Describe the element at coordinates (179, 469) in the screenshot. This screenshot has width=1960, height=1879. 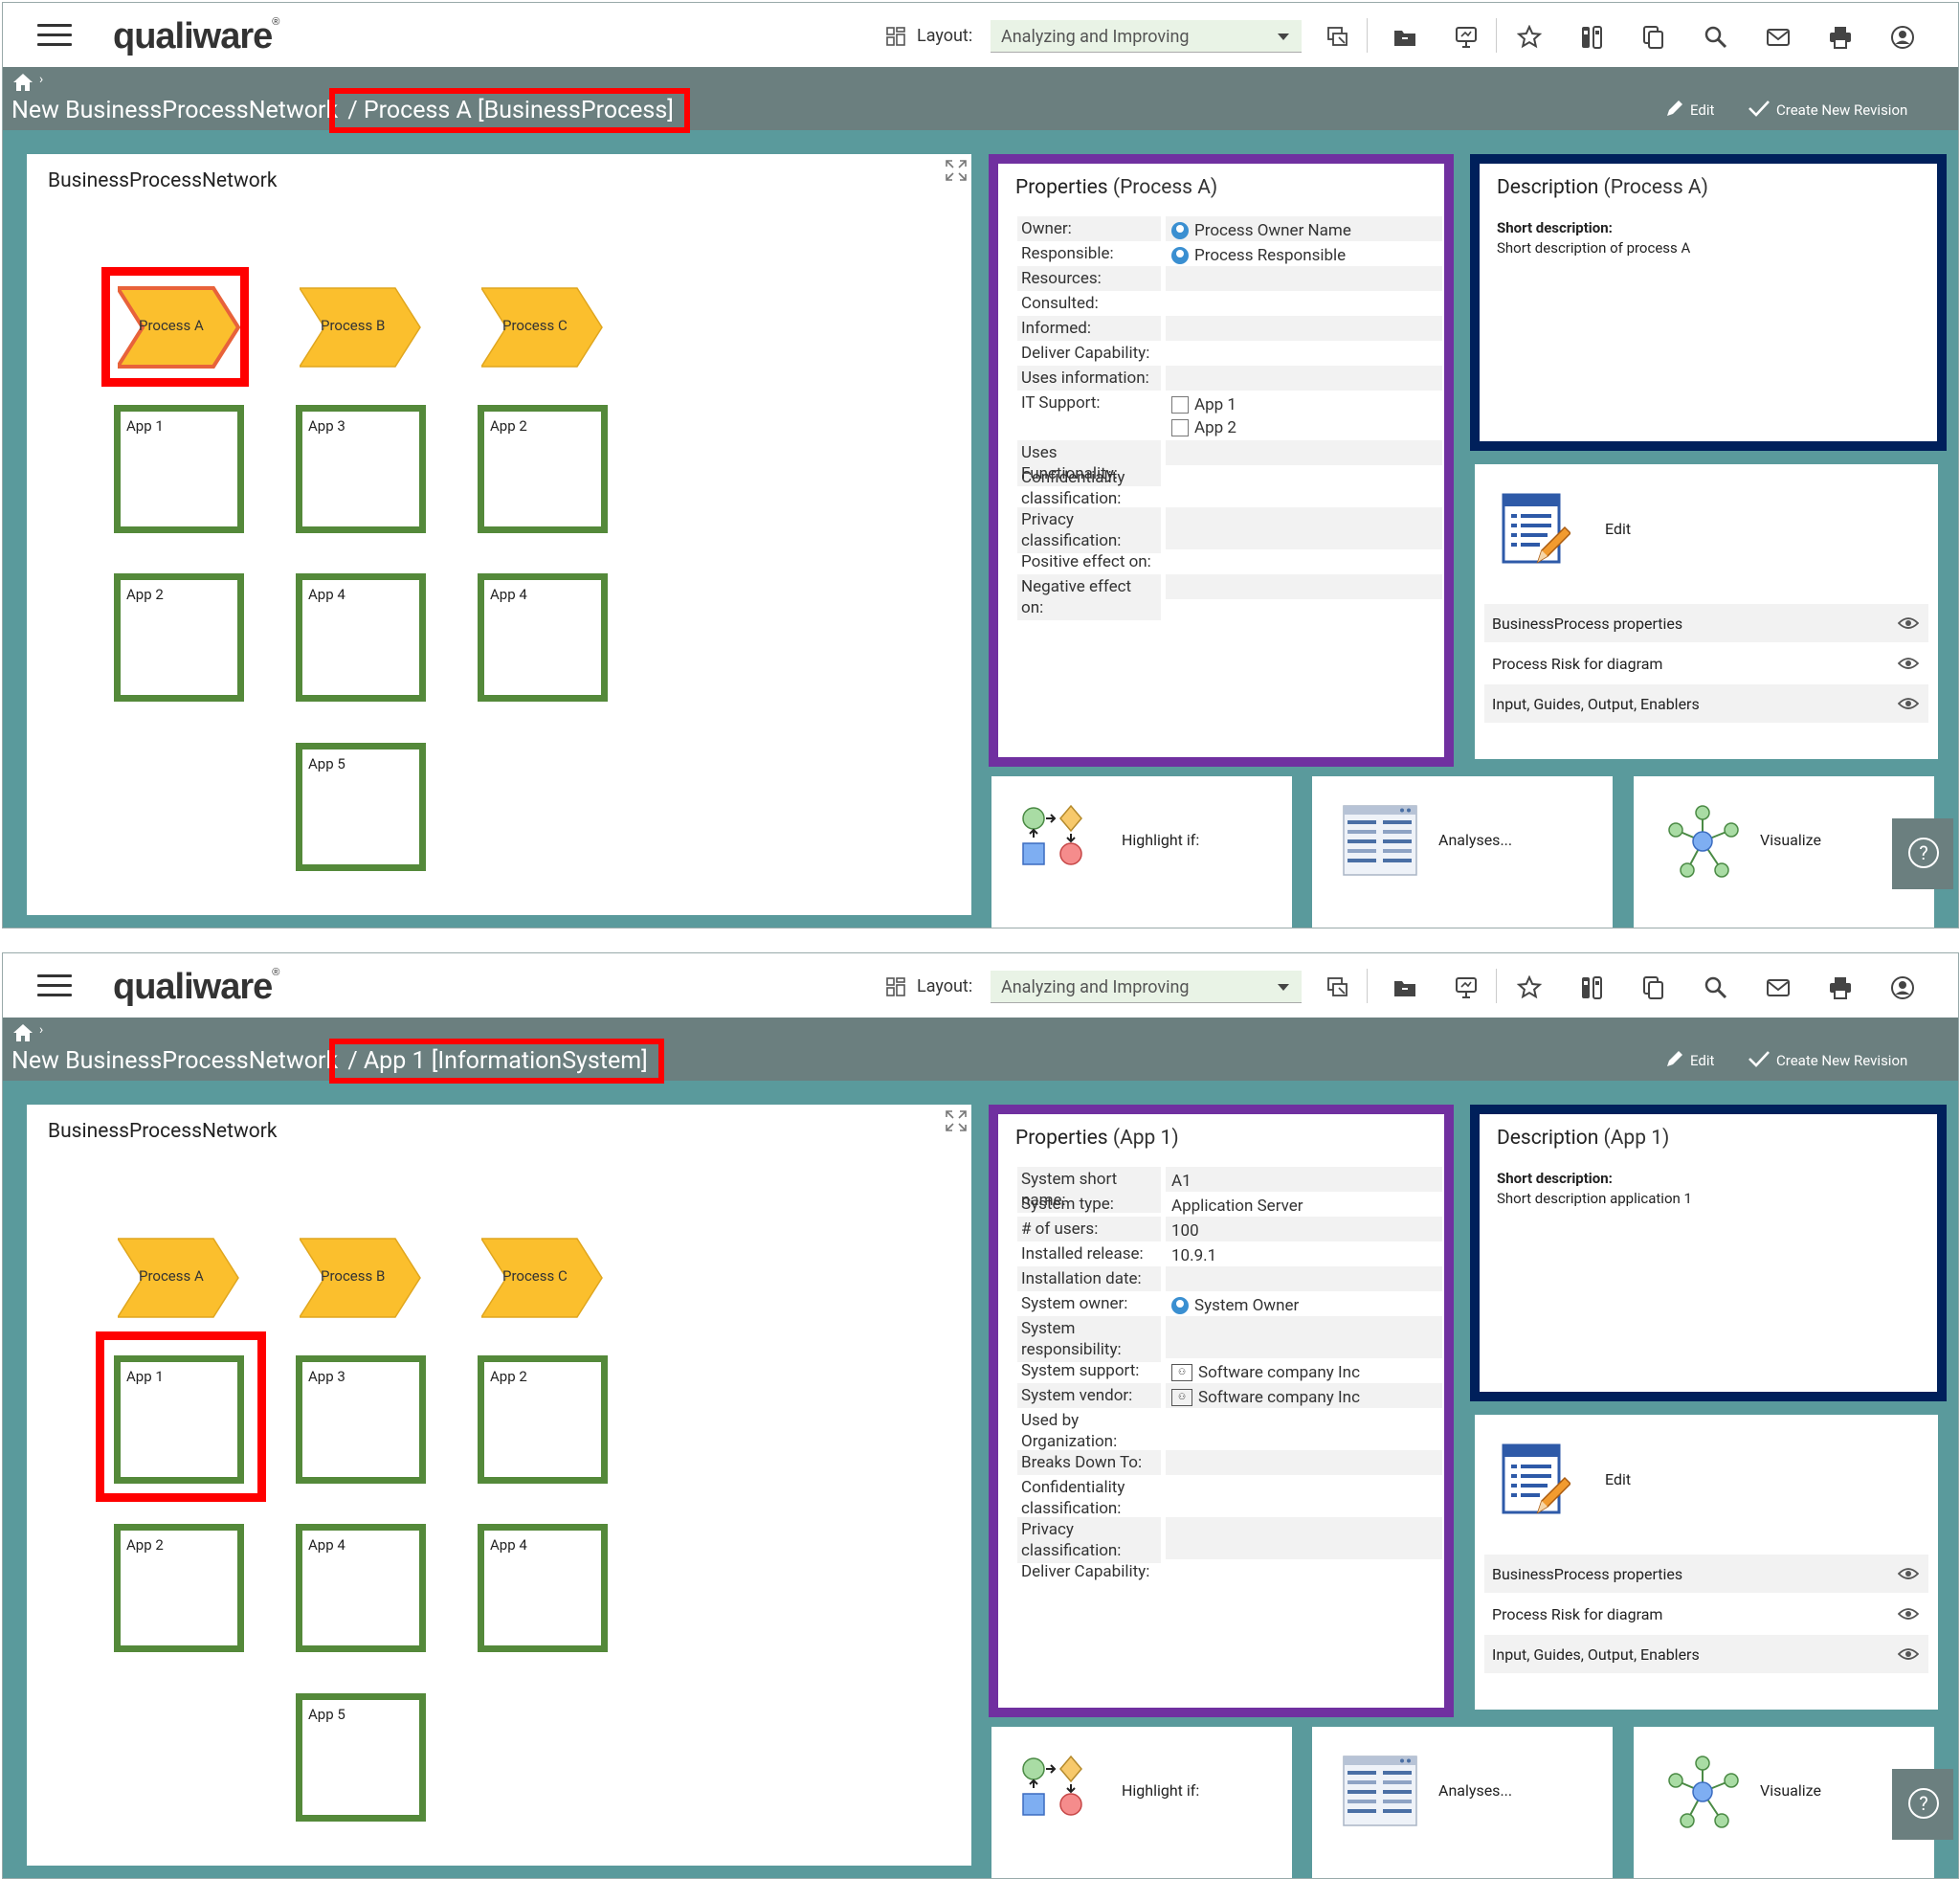
I see `application-shape: App 1` at that location.